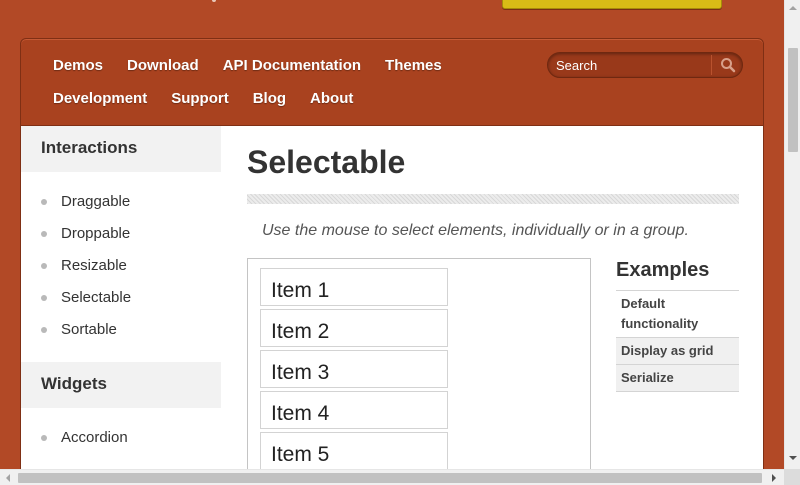  I want to click on nav-link-download: Download, so click(163, 66).